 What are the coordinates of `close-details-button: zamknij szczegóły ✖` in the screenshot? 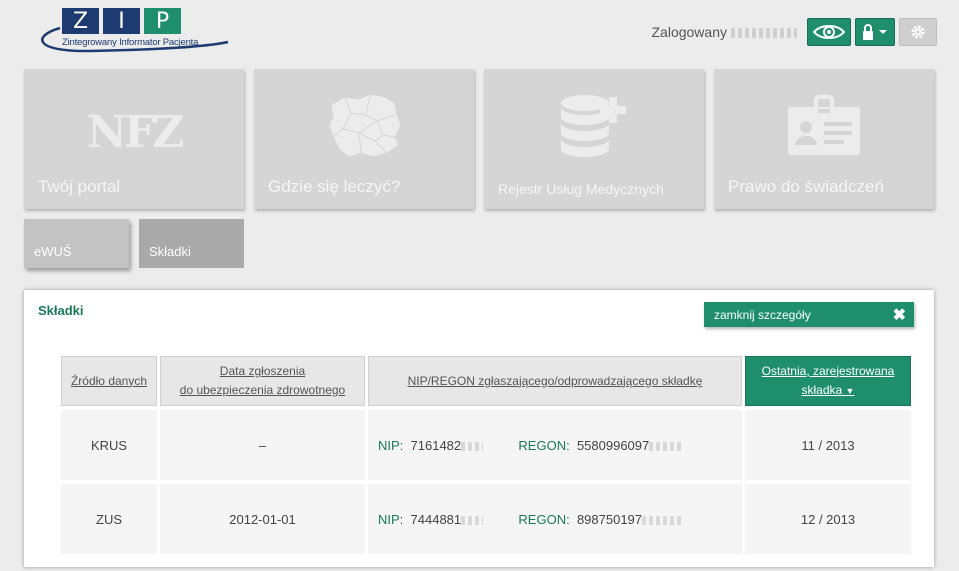 It's located at (809, 314).